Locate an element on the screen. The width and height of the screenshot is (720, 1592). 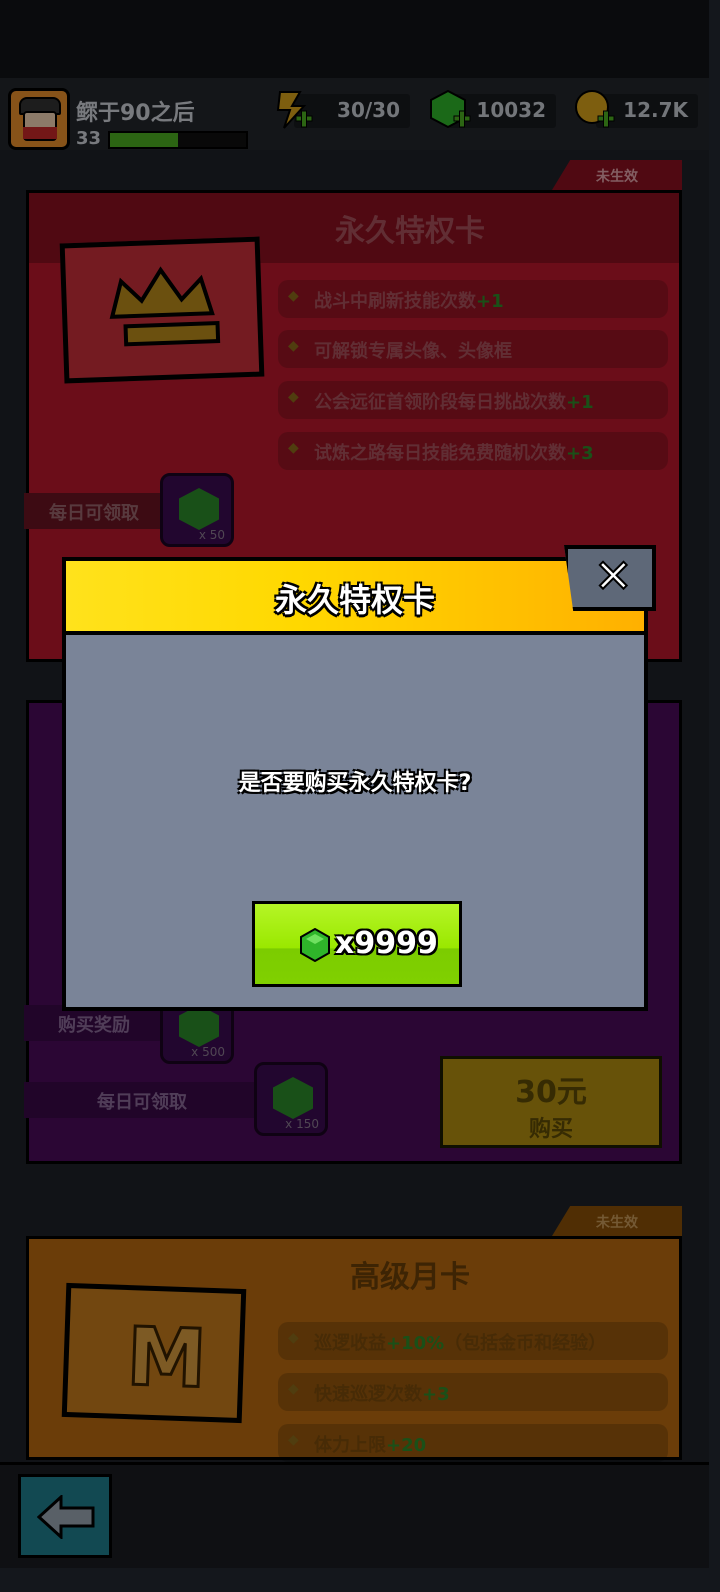
gem-icon is located at coordinates (315, 945).